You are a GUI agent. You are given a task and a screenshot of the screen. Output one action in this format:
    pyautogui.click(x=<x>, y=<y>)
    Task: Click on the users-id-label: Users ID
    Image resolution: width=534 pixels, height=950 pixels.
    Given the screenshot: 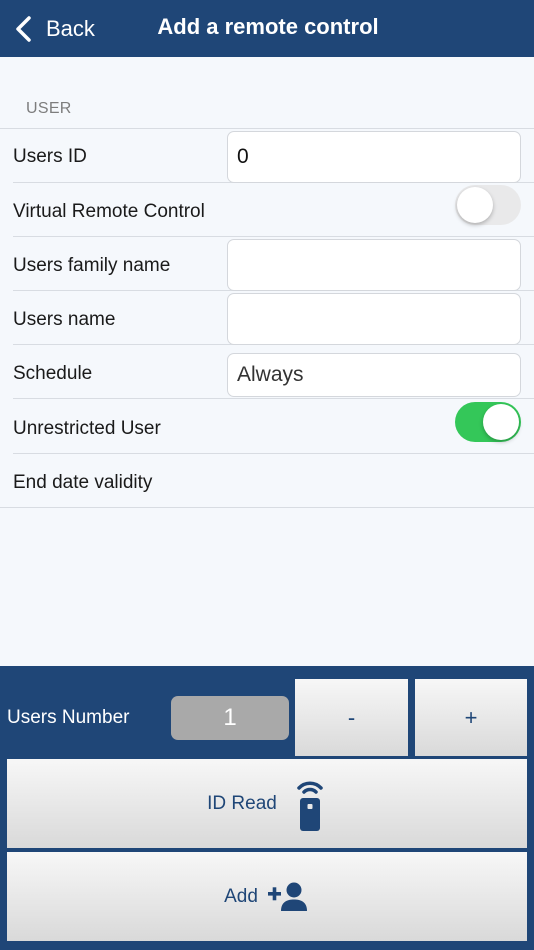 What is the action you would take?
    pyautogui.click(x=50, y=156)
    